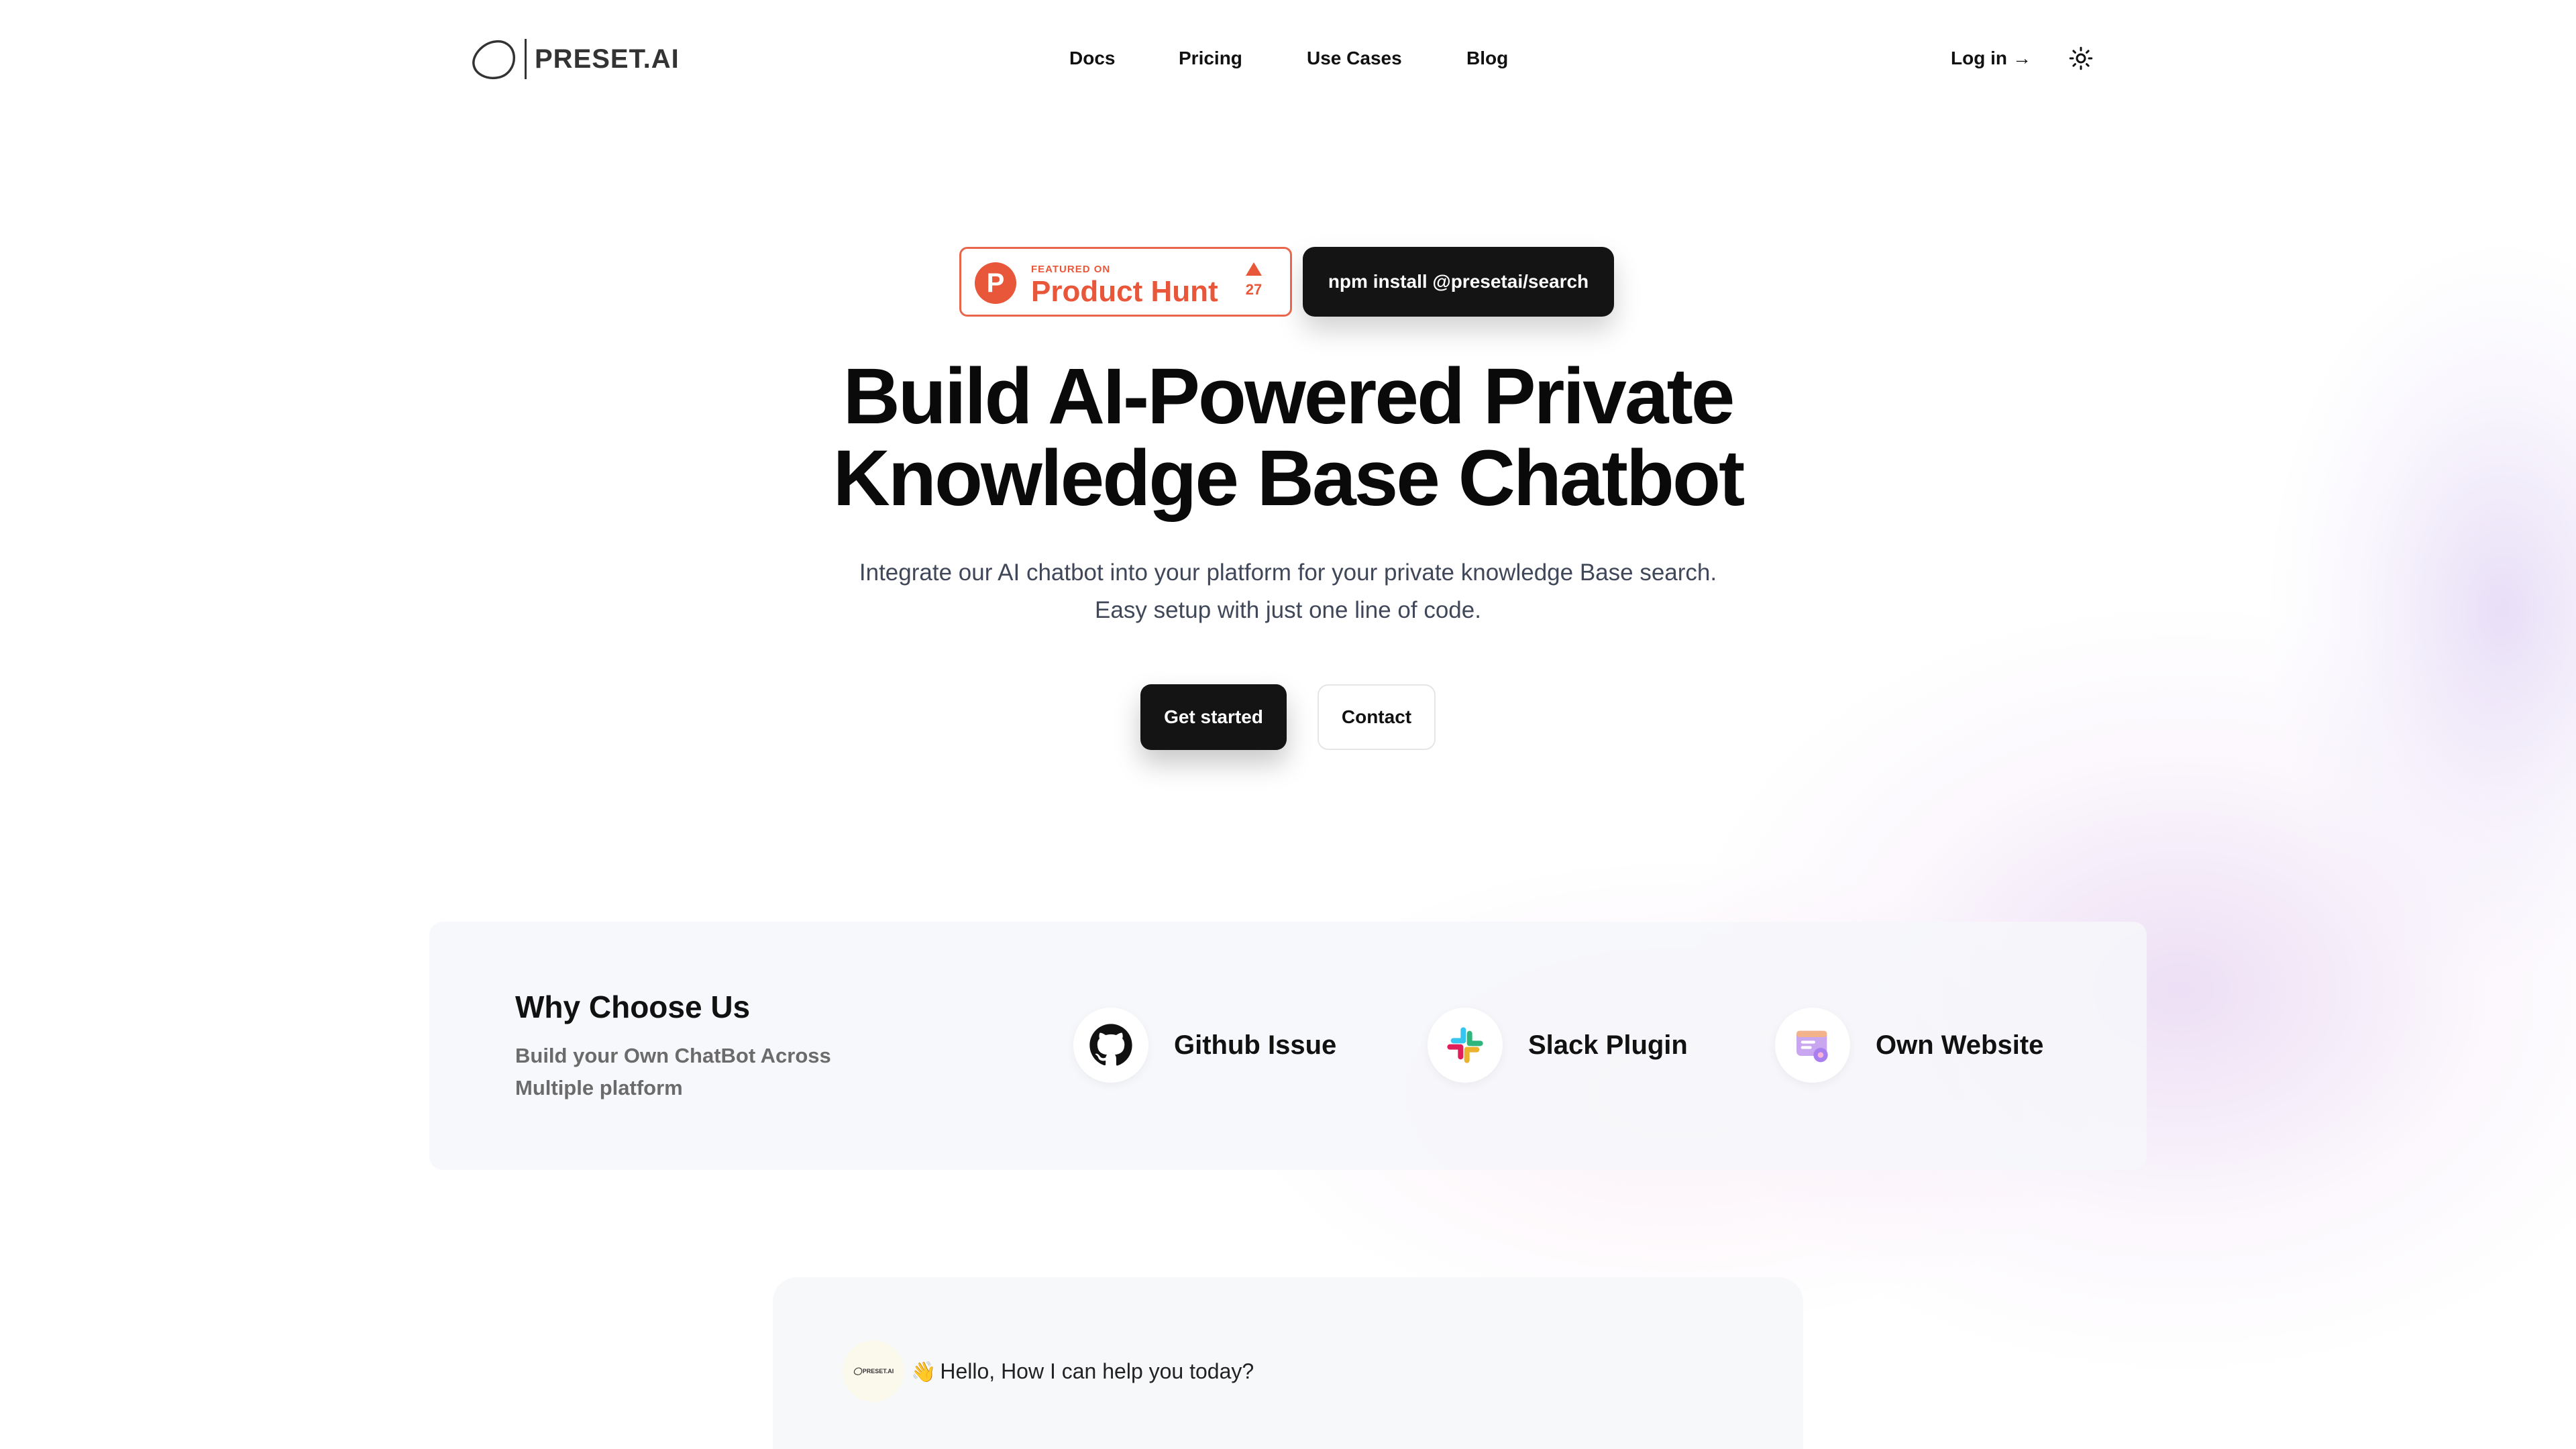 This screenshot has width=2576, height=1449. What do you see at coordinates (1487, 58) in the screenshot?
I see `nav-link-blog: Blog` at bounding box center [1487, 58].